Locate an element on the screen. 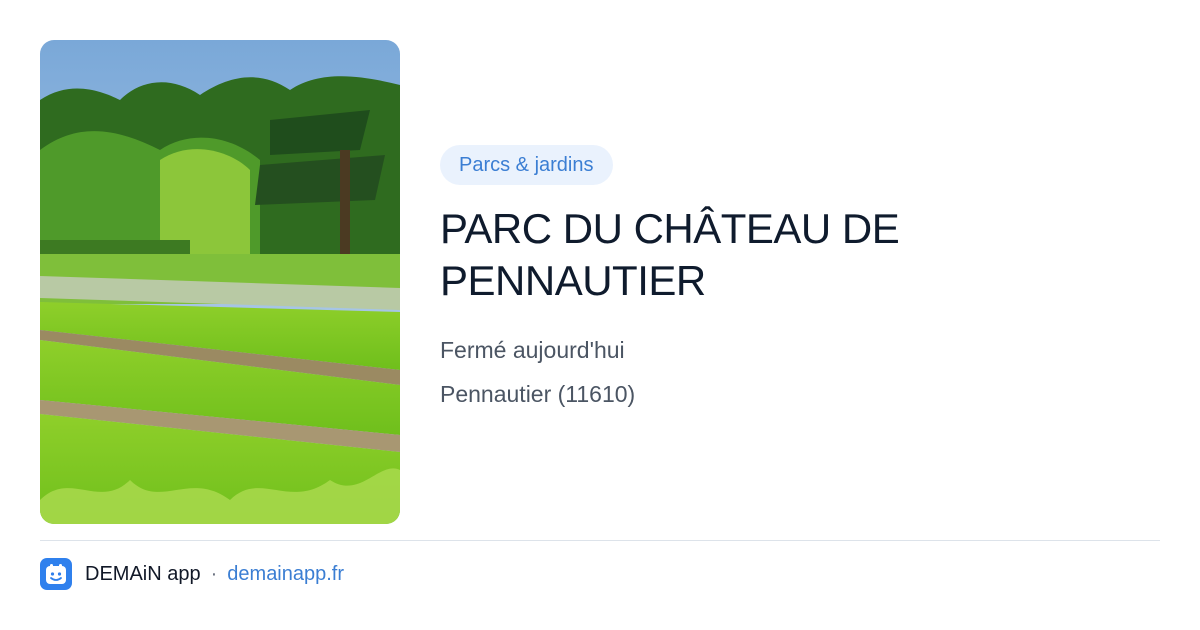  place-title-line-1: PARC DU CHÂTEAU DE is located at coordinates (670, 228).